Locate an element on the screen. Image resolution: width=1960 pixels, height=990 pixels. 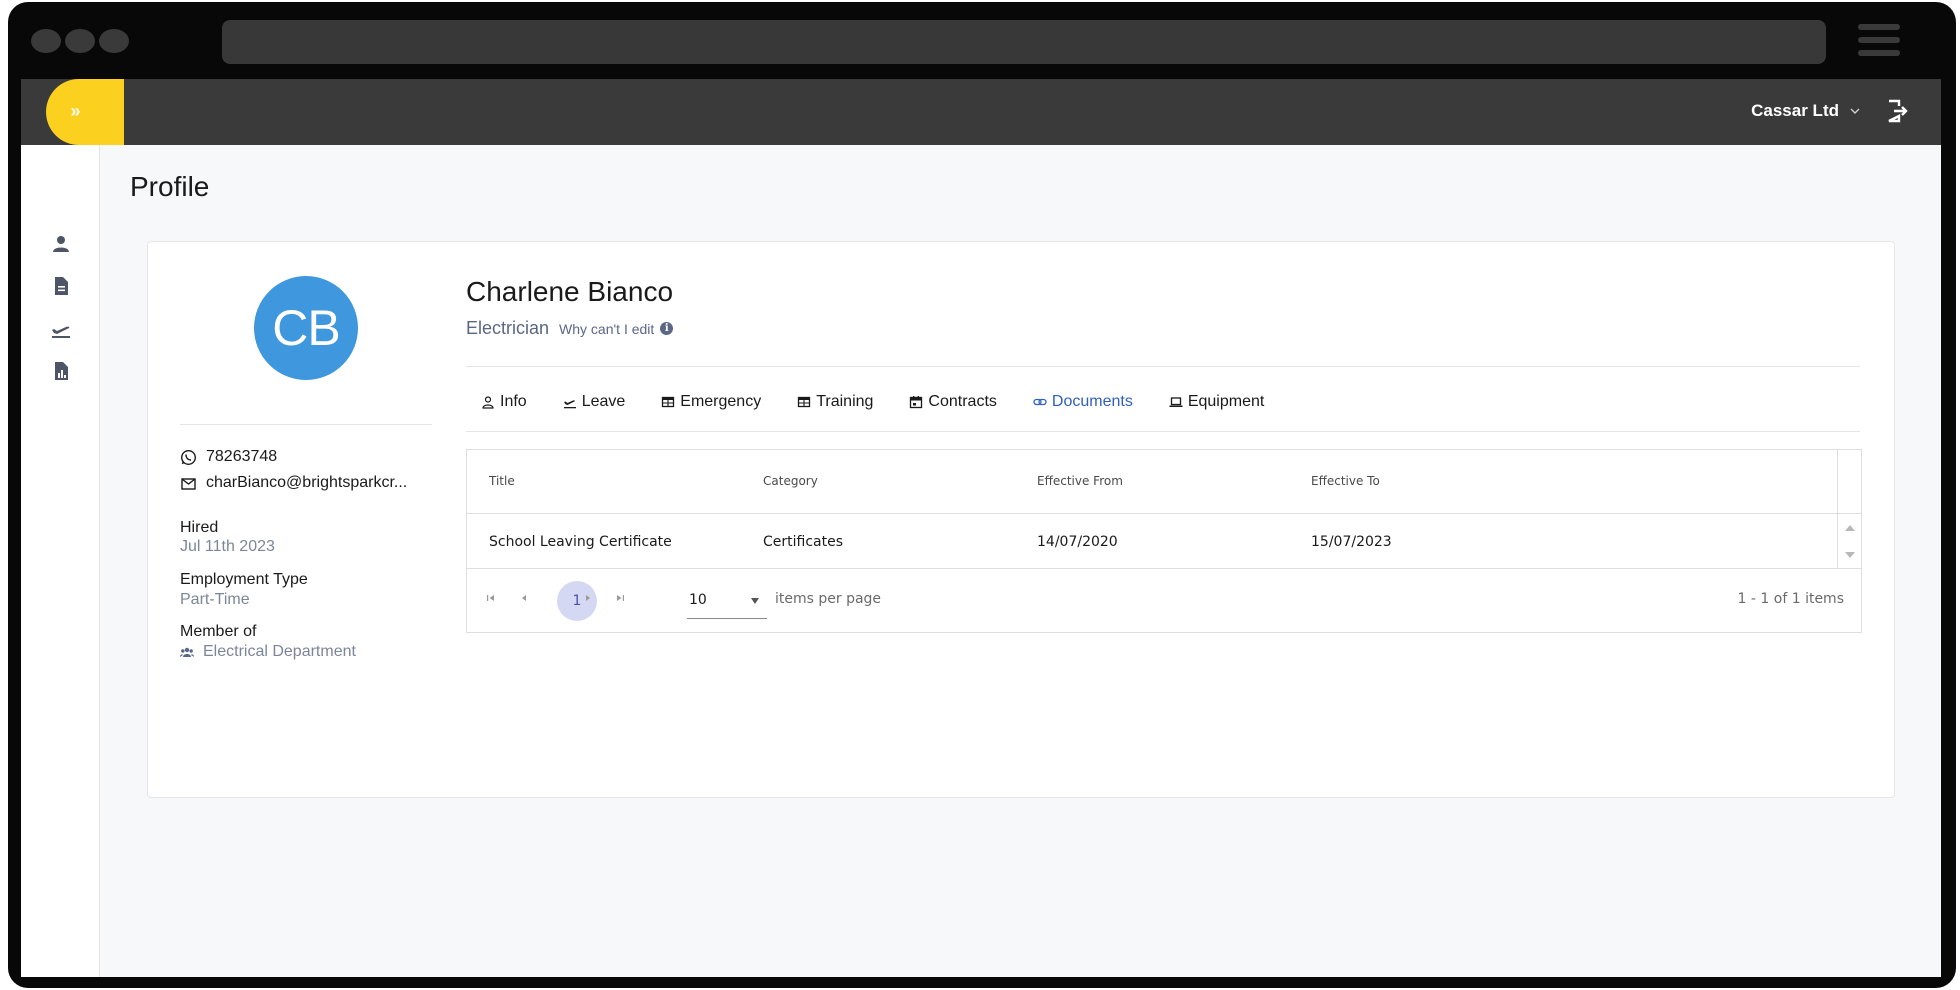
why-cant-edit-link: Why can't I edit i is located at coordinates (616, 328).